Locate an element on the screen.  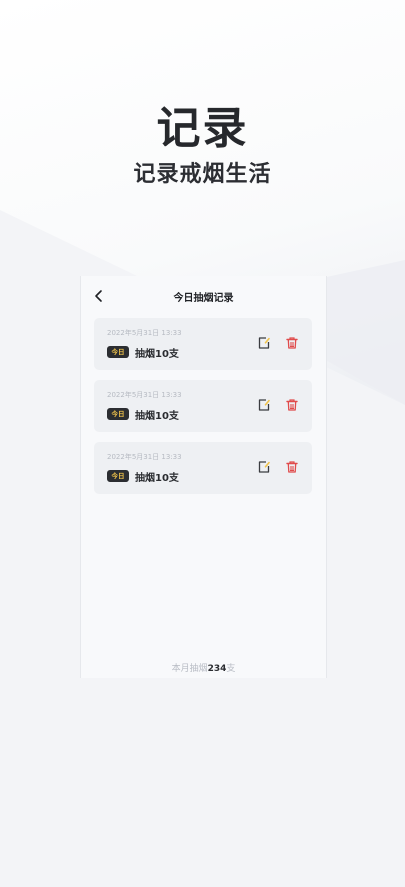
monthly-summary: 本月抽烟234支 is located at coordinates (203, 667).